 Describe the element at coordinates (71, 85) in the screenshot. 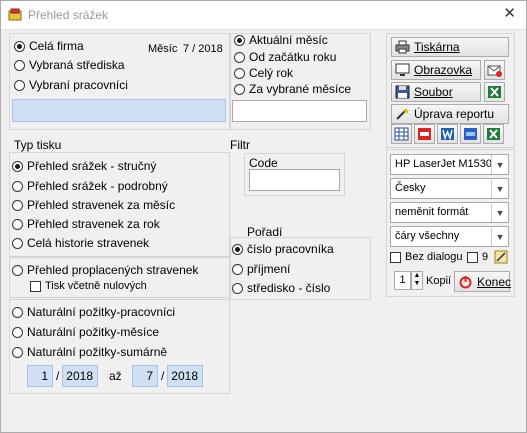

I see `radio-vybrani-pracovnici: Vybraní pracovníci` at that location.